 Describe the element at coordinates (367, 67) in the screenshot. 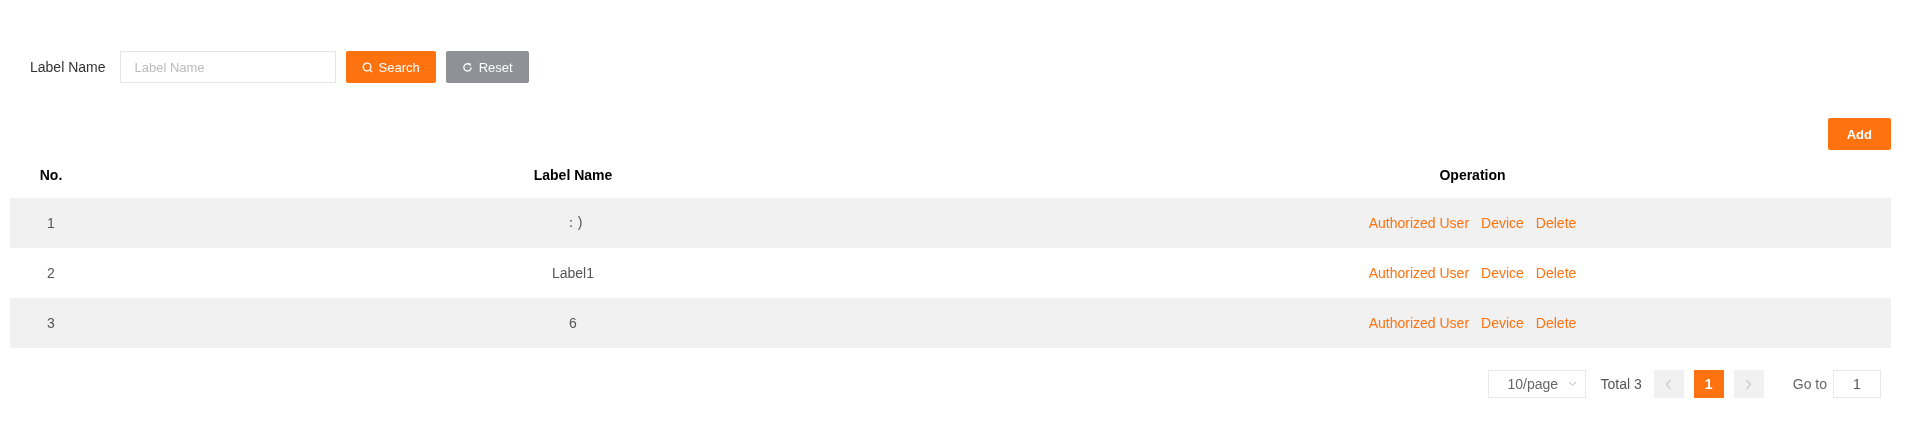

I see `search-icon` at that location.